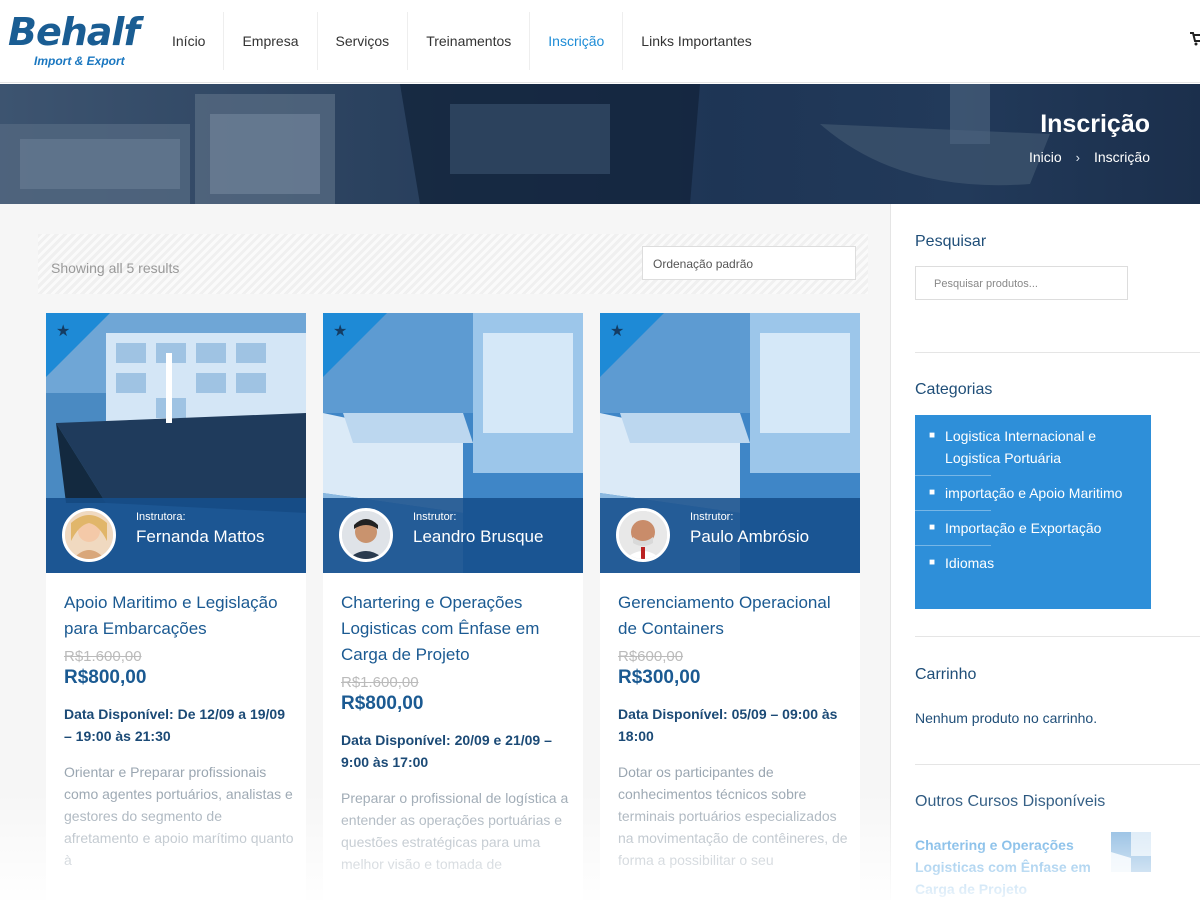  What do you see at coordinates (1195, 39) in the screenshot?
I see `cart-icon` at bounding box center [1195, 39].